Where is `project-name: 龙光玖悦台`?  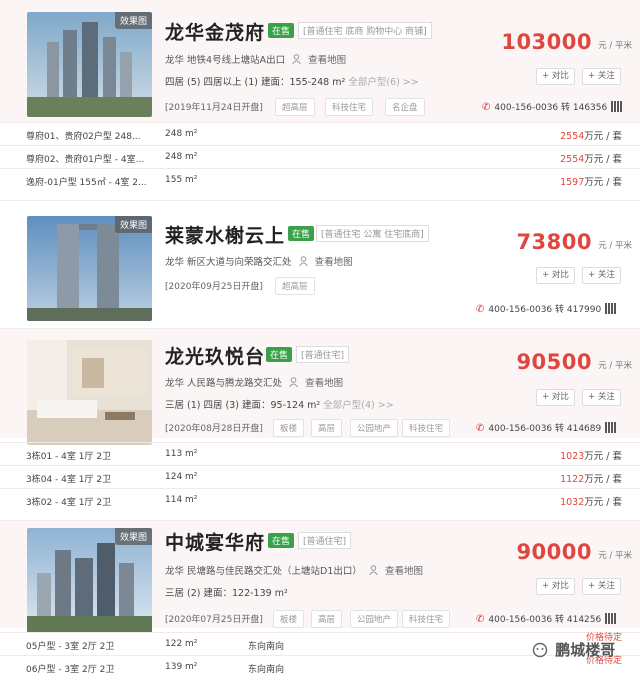 project-name: 龙光玖悦台 is located at coordinates (215, 355).